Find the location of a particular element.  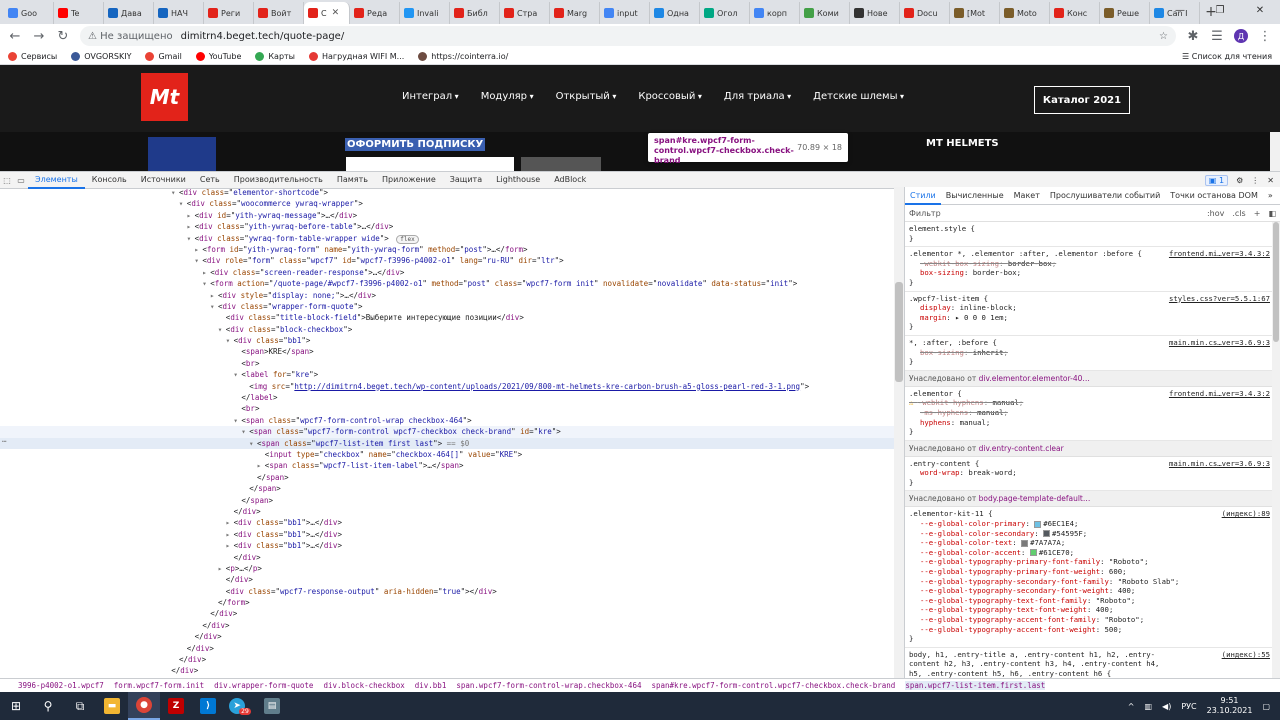

vscode-taskbar-icon: ⟩ is located at coordinates (208, 706).